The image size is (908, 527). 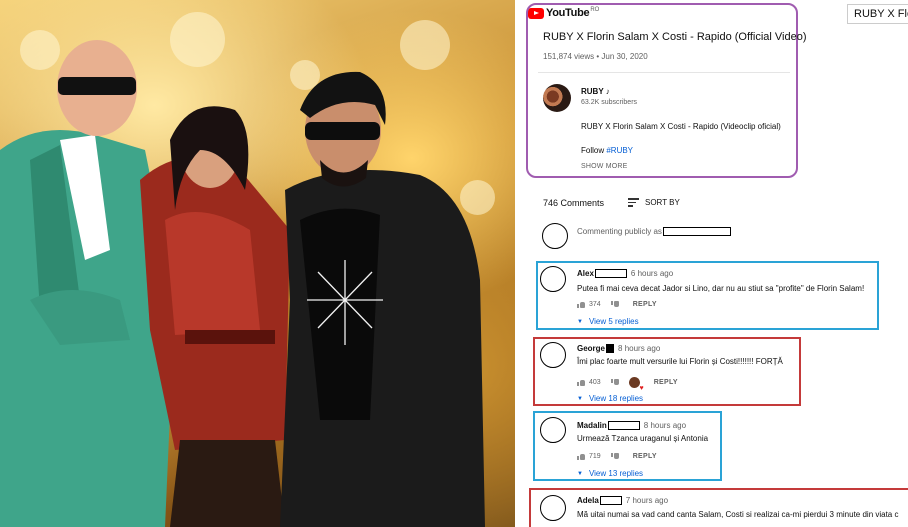 I want to click on comment-author: Alex 6 hours ago, so click(x=625, y=273).